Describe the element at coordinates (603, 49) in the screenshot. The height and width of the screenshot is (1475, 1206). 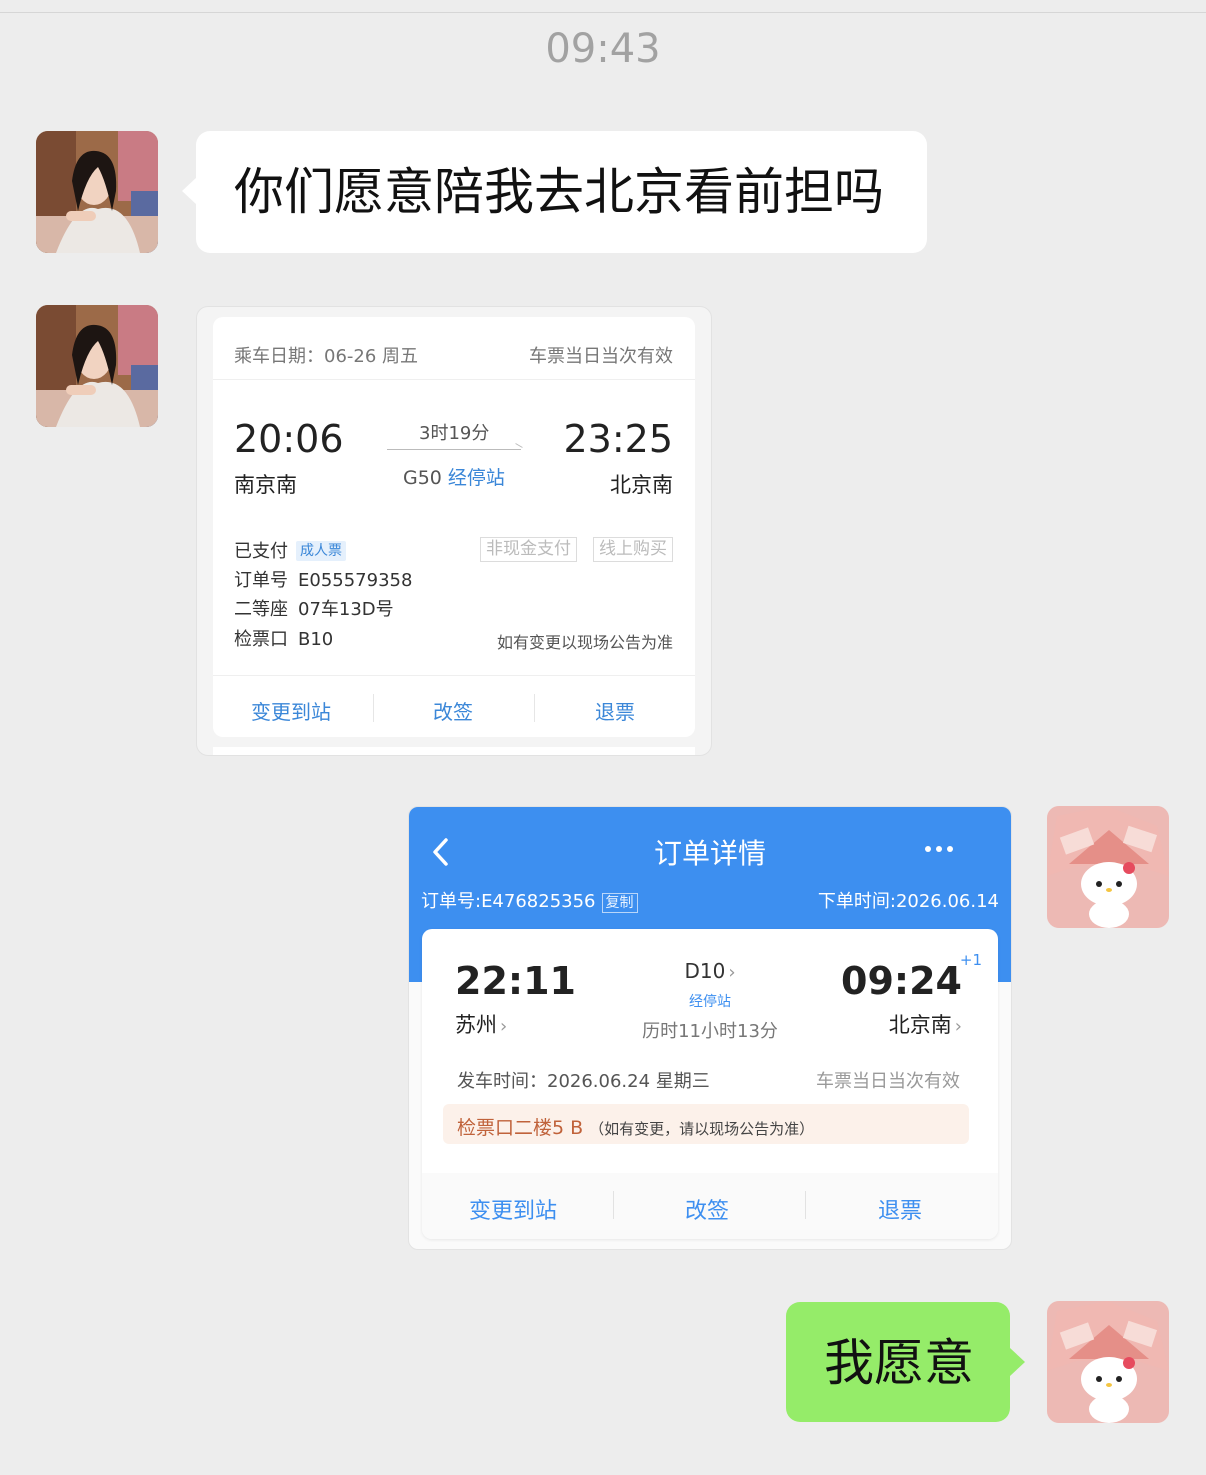
I see `chat-timestamp: 09:43` at that location.